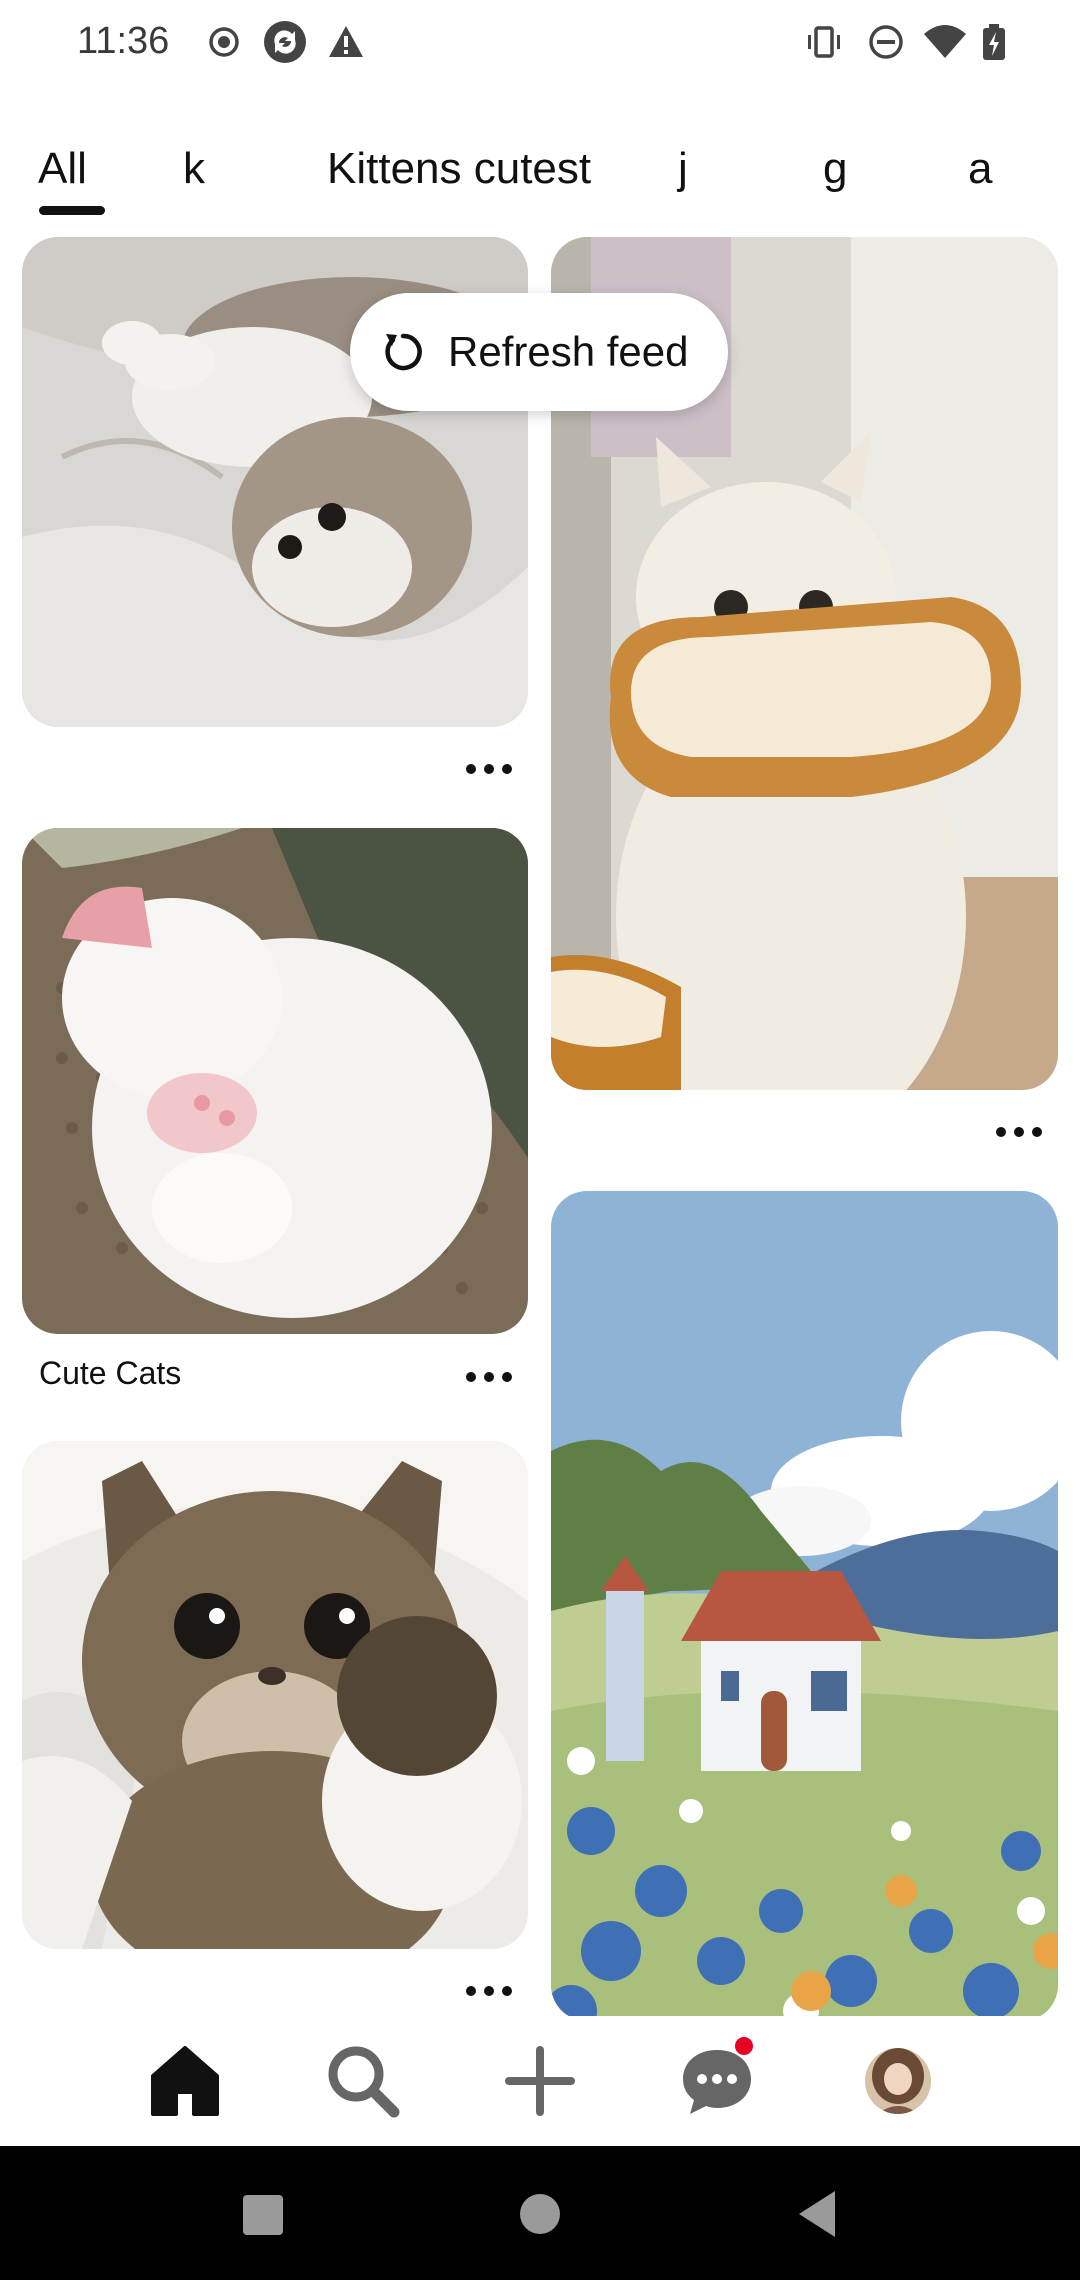  I want to click on status-bar: 11:36, so click(540, 44).